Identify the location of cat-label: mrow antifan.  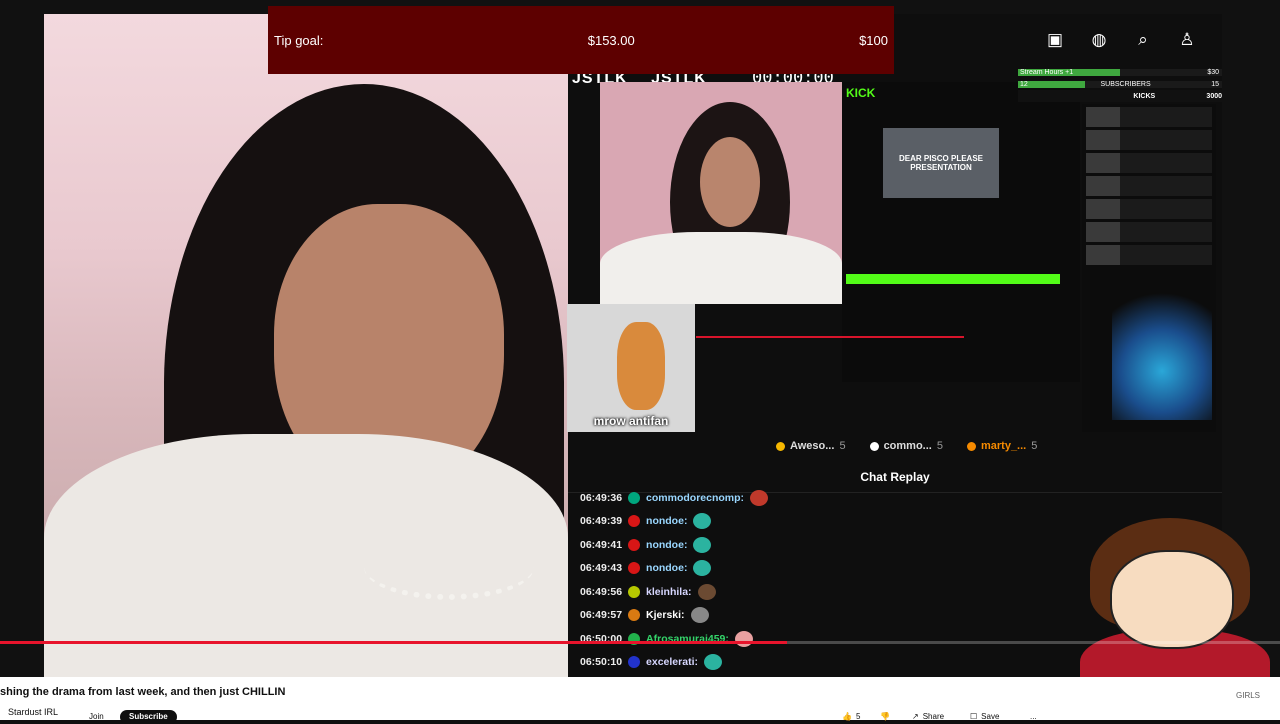
(631, 421).